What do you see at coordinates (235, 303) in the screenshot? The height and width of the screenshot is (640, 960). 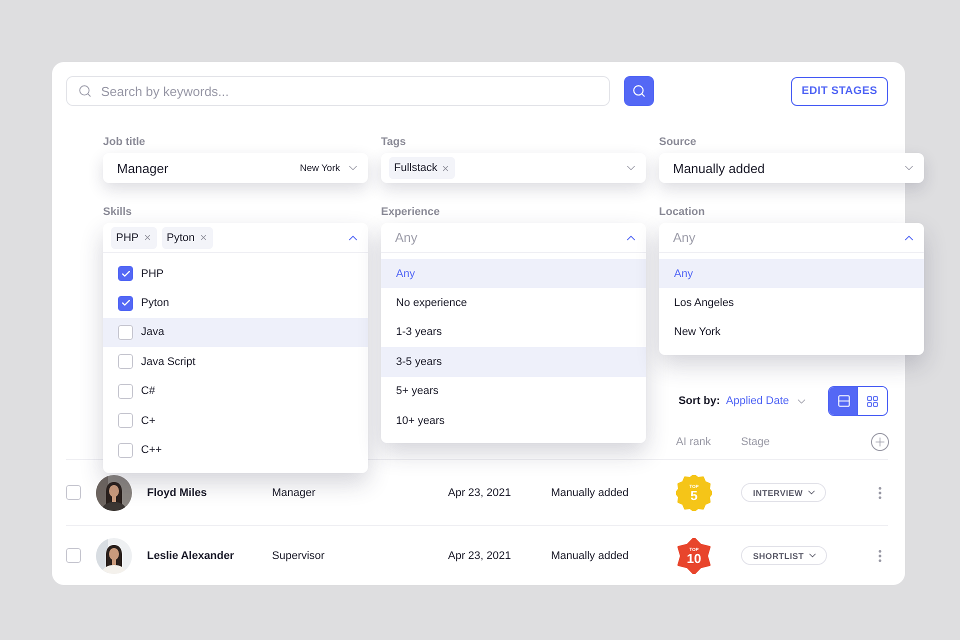 I see `dropdown-option: Pyton` at bounding box center [235, 303].